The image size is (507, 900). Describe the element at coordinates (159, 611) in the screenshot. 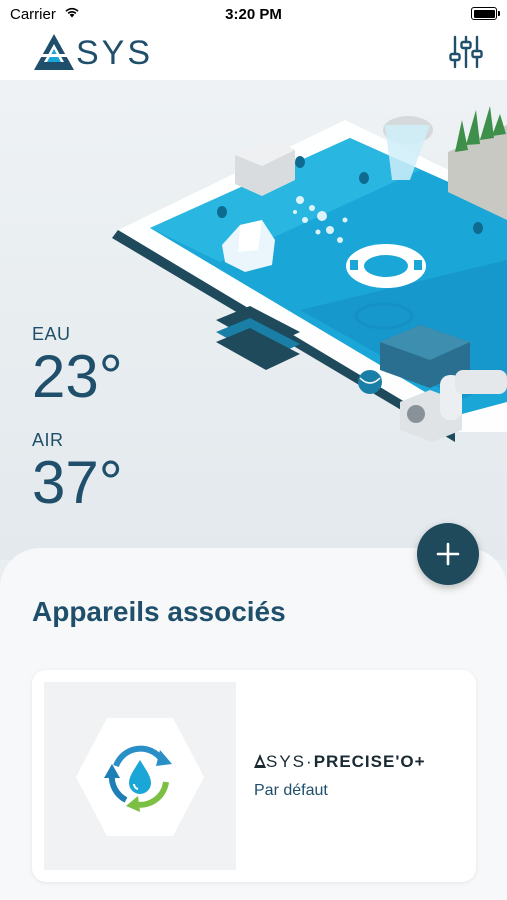

I see `section-title: Appareils associés` at that location.